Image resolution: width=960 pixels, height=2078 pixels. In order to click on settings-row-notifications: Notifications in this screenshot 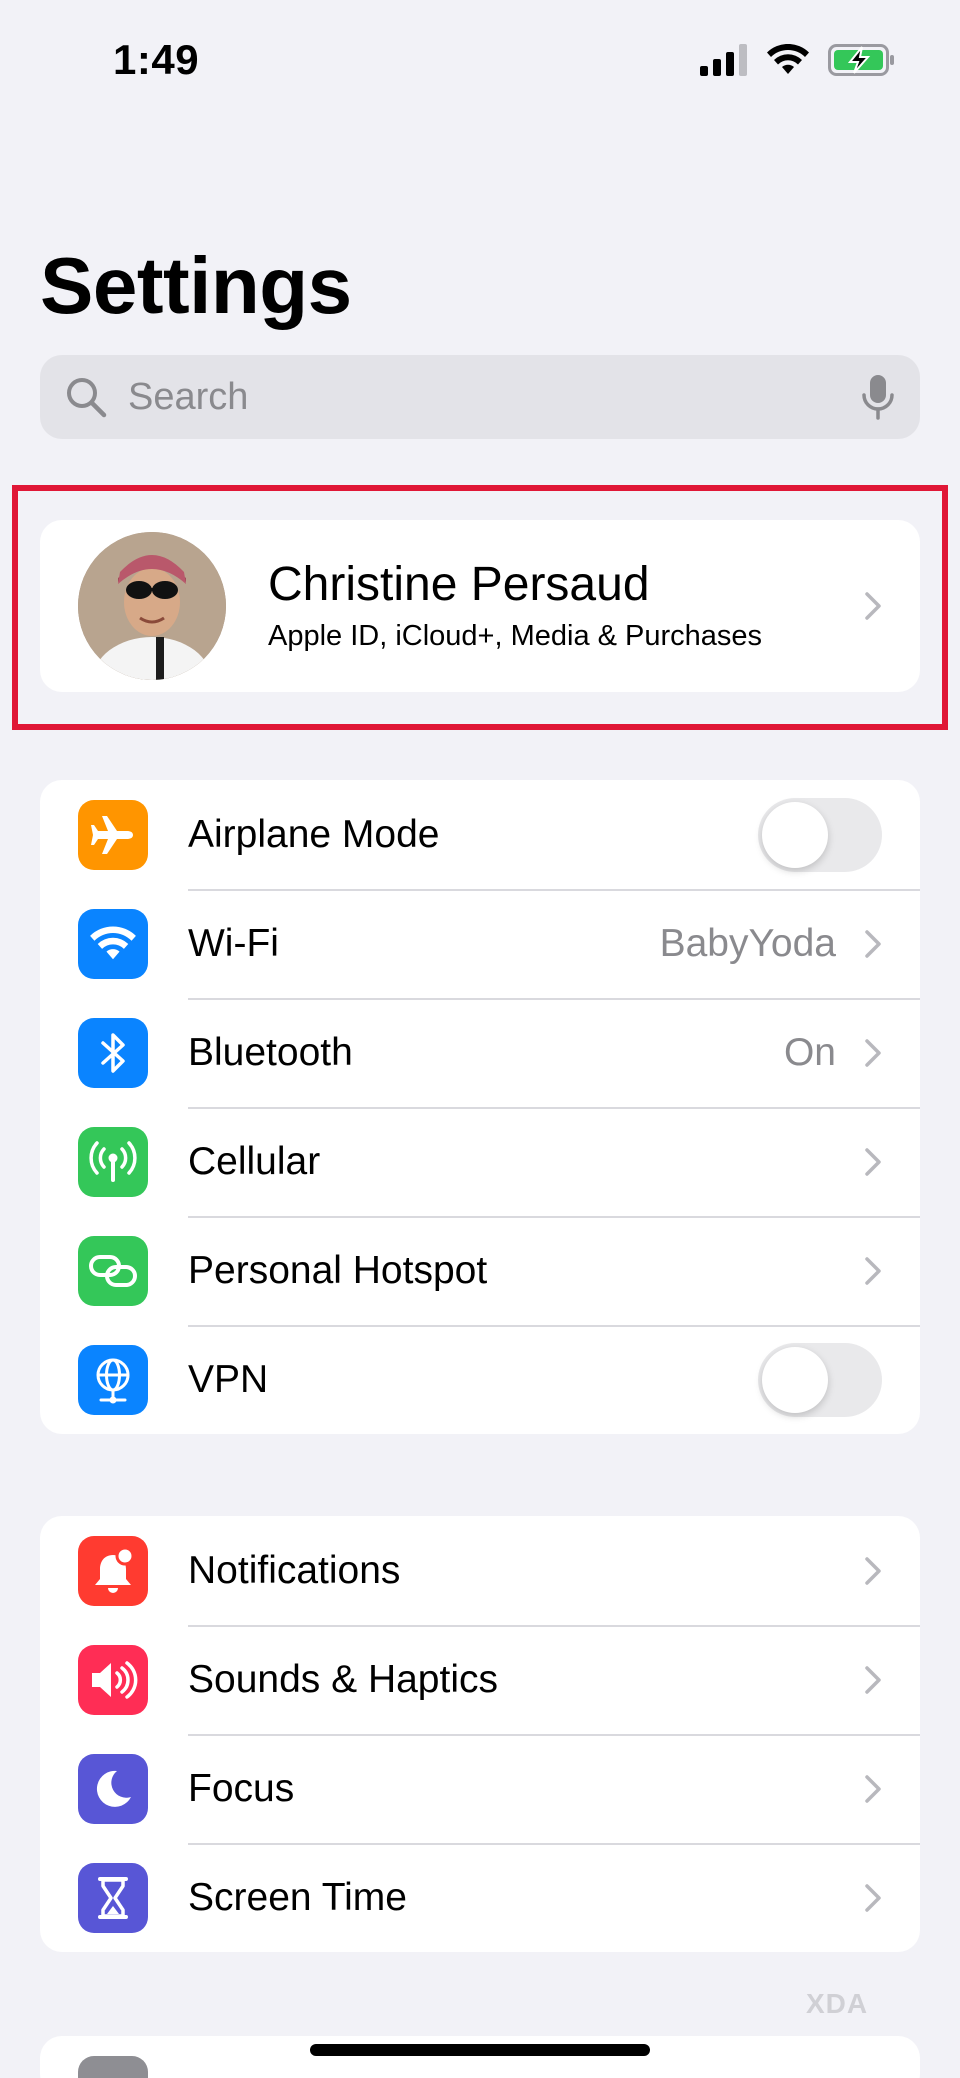, I will do `click(480, 1570)`.